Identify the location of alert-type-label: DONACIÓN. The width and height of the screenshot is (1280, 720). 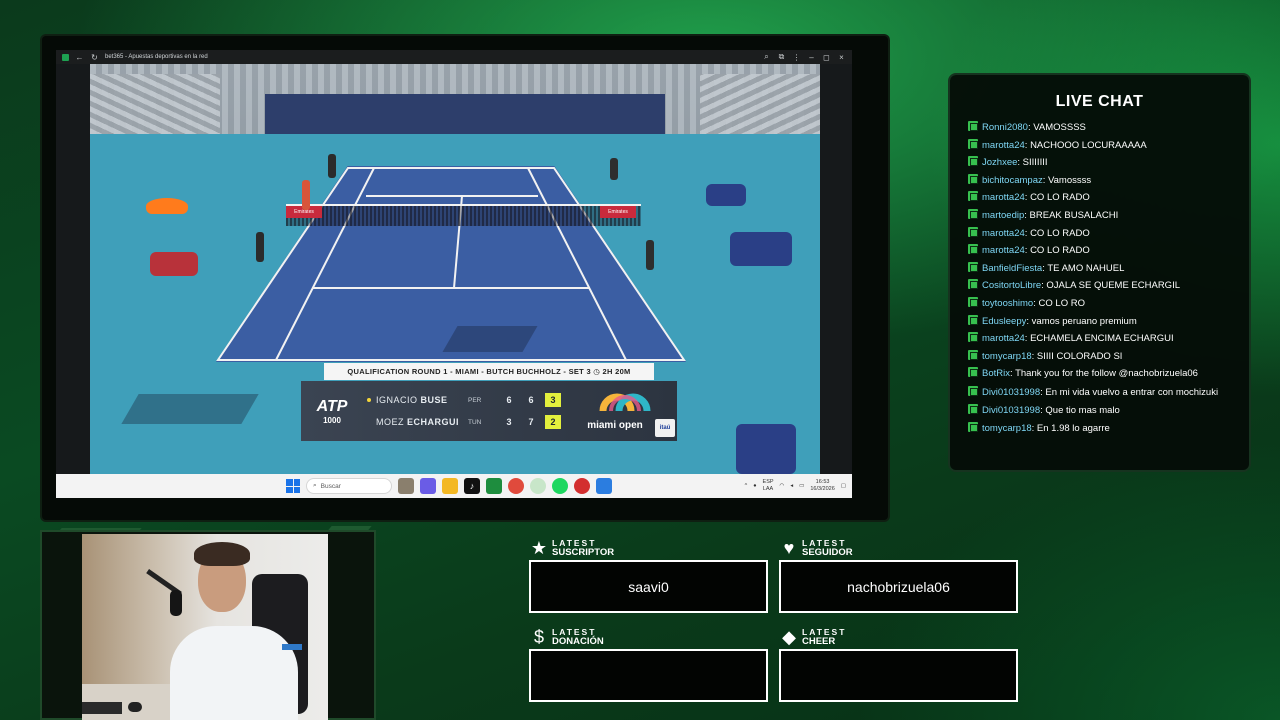
(578, 641).